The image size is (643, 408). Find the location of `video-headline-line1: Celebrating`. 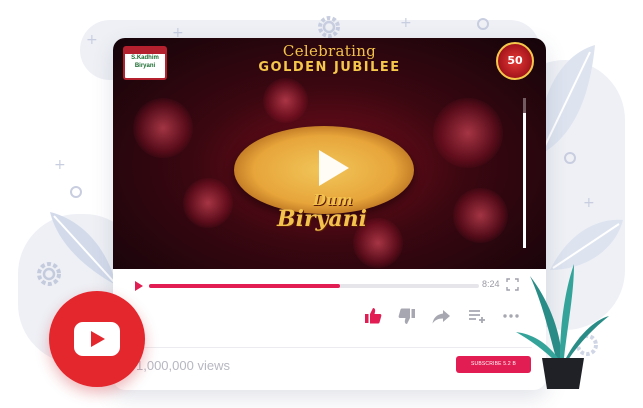

video-headline-line1: Celebrating is located at coordinates (329, 51).